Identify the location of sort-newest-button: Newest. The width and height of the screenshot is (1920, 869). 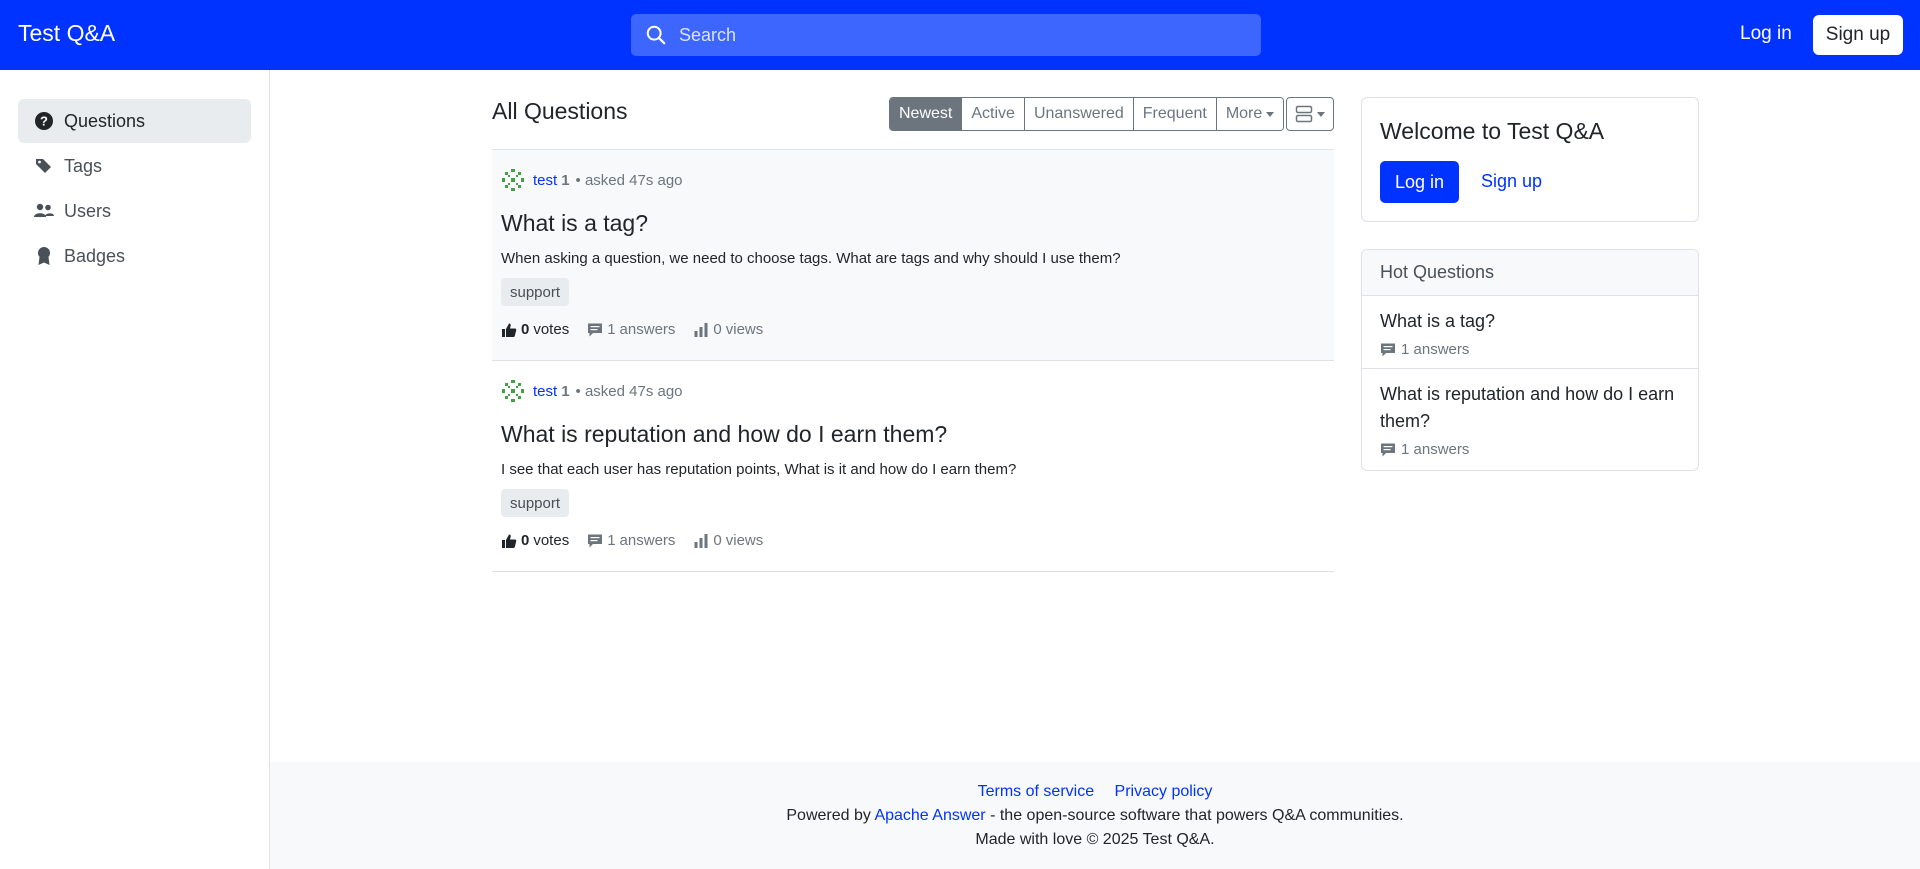
(926, 114).